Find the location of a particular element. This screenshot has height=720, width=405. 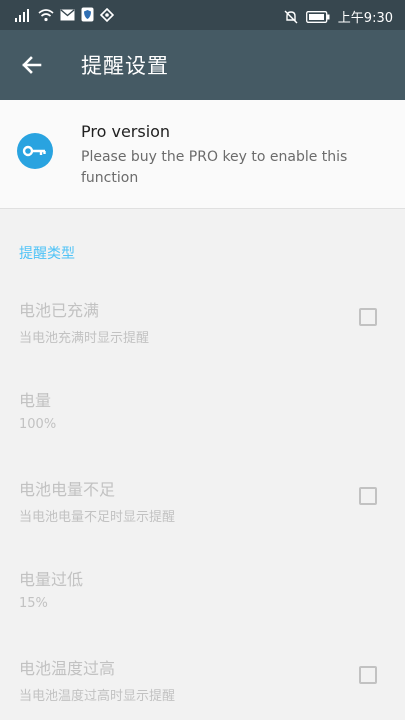

status-left-icons is located at coordinates (64, 14).